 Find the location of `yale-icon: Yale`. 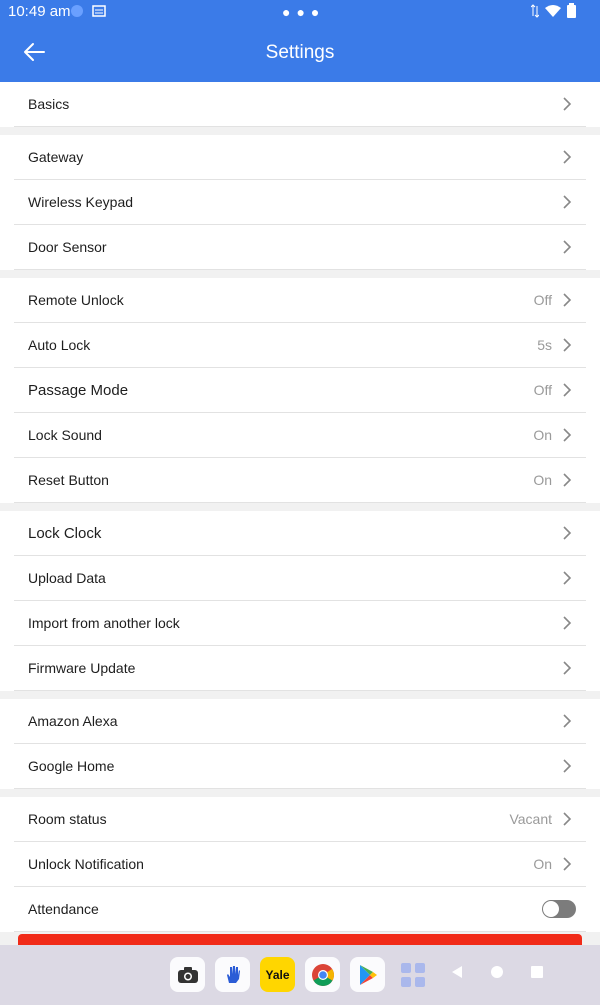

yale-icon: Yale is located at coordinates (277, 974).